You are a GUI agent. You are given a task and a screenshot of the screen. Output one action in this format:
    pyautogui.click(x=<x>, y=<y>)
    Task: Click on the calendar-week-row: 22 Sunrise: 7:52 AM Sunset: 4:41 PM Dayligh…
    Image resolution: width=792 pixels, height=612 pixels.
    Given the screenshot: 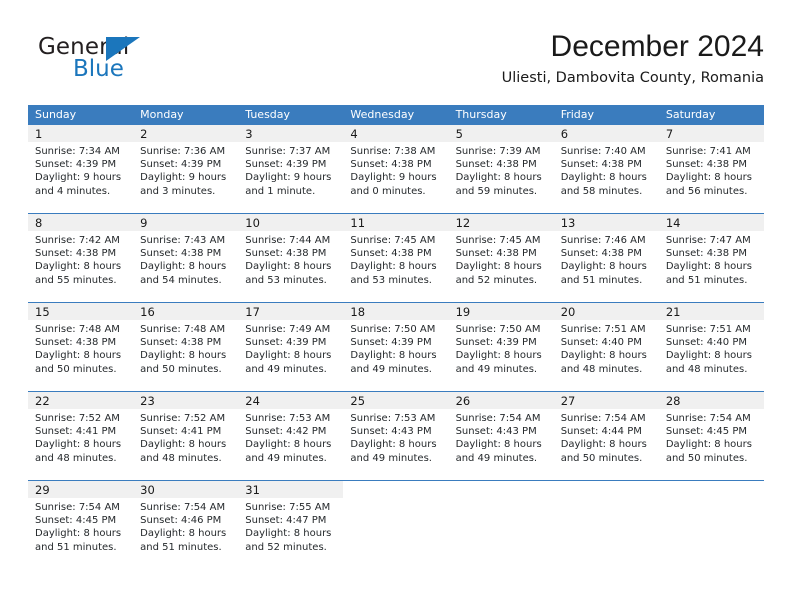 What is the action you would take?
    pyautogui.click(x=396, y=435)
    